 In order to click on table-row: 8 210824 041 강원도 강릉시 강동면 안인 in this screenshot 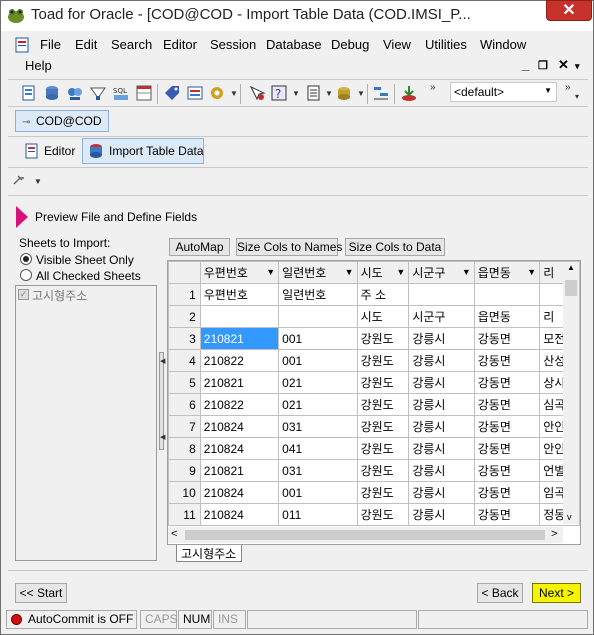, I will do `click(374, 448)`.